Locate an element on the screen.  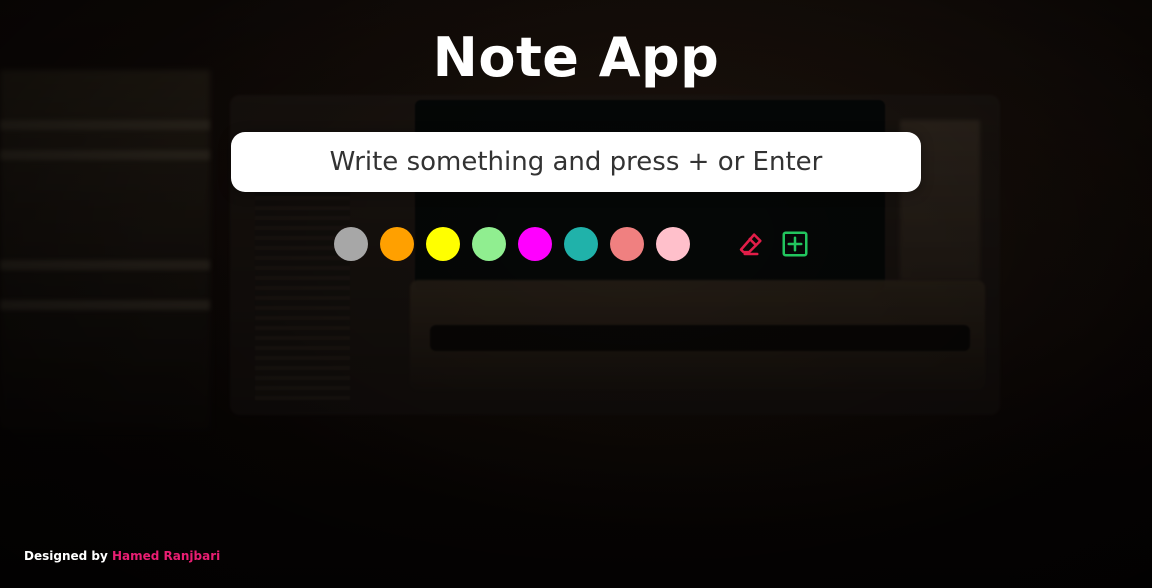
note-input is located at coordinates (576, 162).